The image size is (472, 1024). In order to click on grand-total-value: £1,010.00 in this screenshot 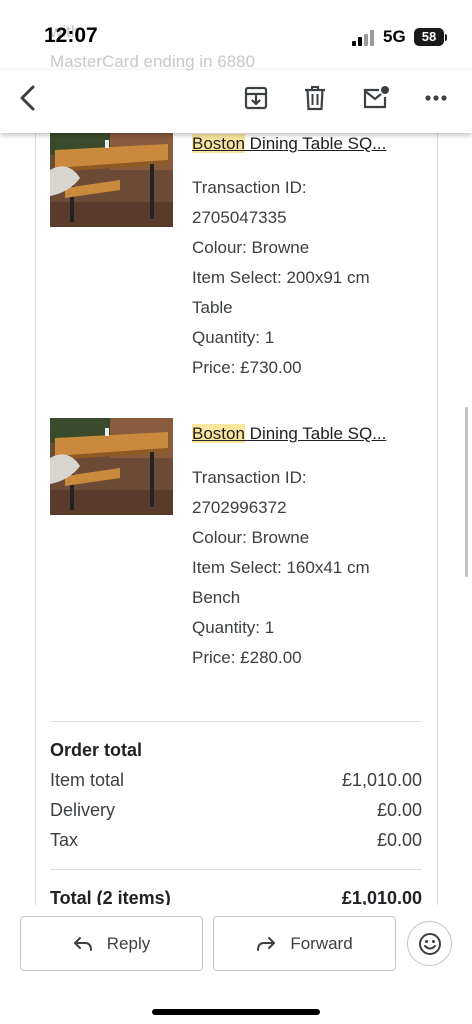, I will do `click(381, 896)`.